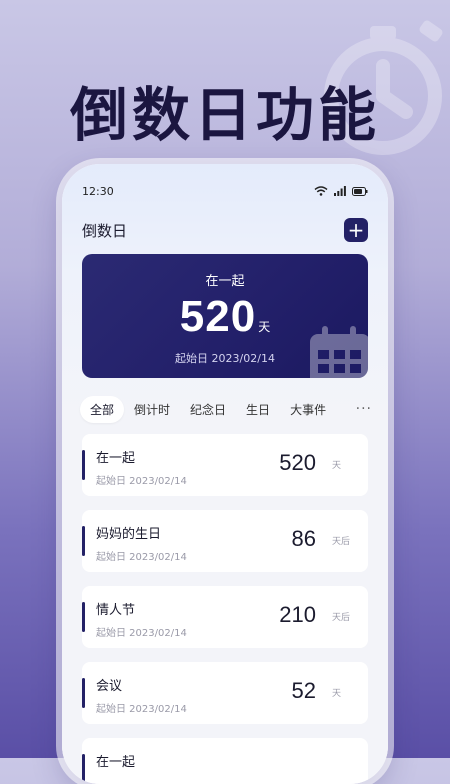  I want to click on add-event-button: +, so click(356, 230).